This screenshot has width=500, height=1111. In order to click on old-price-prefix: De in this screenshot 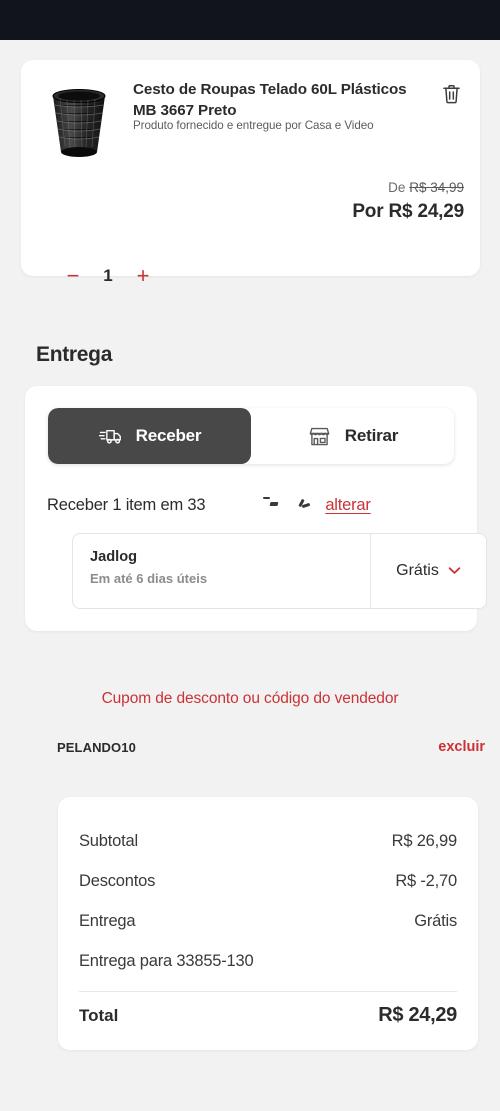, I will do `click(397, 187)`.